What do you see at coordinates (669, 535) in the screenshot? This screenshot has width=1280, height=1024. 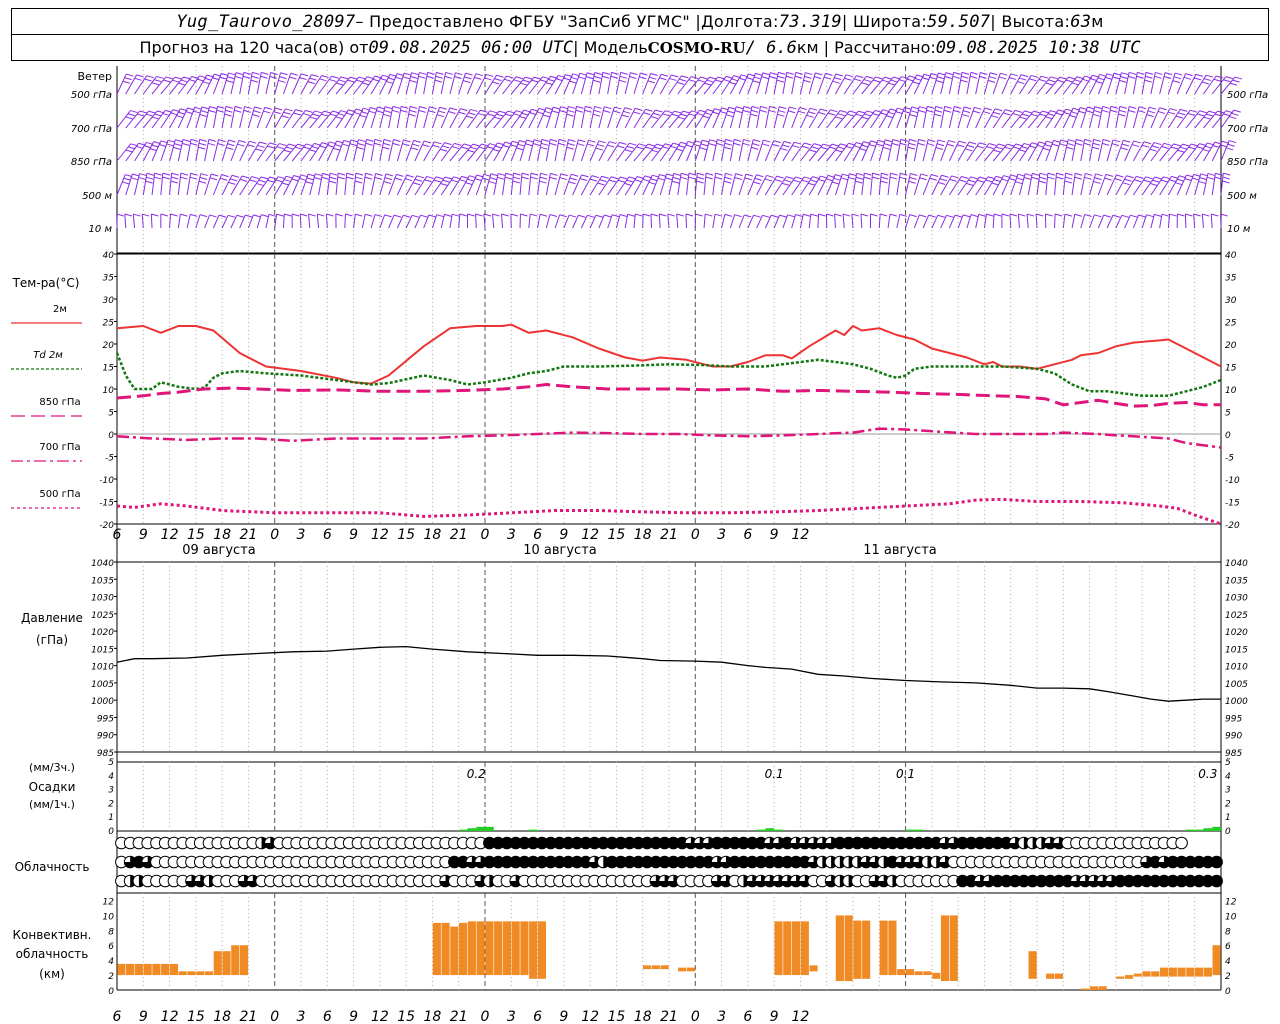 I see `x-tick-label-top: 21` at bounding box center [669, 535].